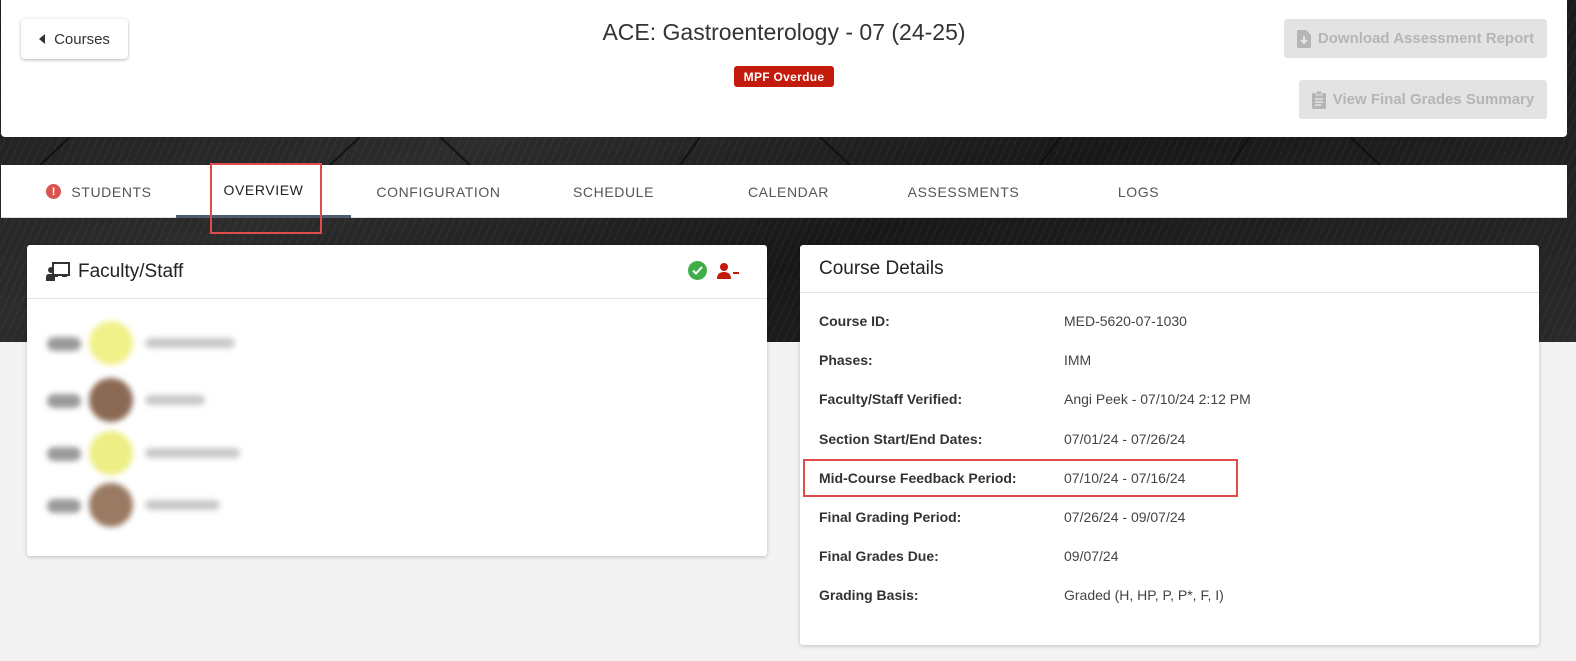 The width and height of the screenshot is (1576, 661). What do you see at coordinates (713, 270) in the screenshot?
I see `faculty-actions` at bounding box center [713, 270].